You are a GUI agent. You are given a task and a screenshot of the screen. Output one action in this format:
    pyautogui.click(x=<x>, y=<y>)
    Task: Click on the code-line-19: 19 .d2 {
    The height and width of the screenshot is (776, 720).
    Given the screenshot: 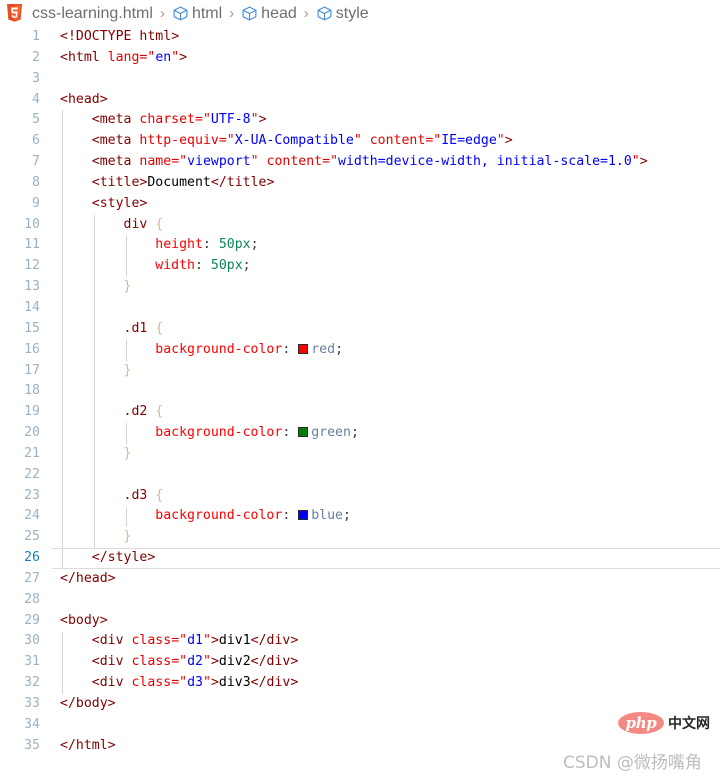 What is the action you would take?
    pyautogui.click(x=360, y=412)
    